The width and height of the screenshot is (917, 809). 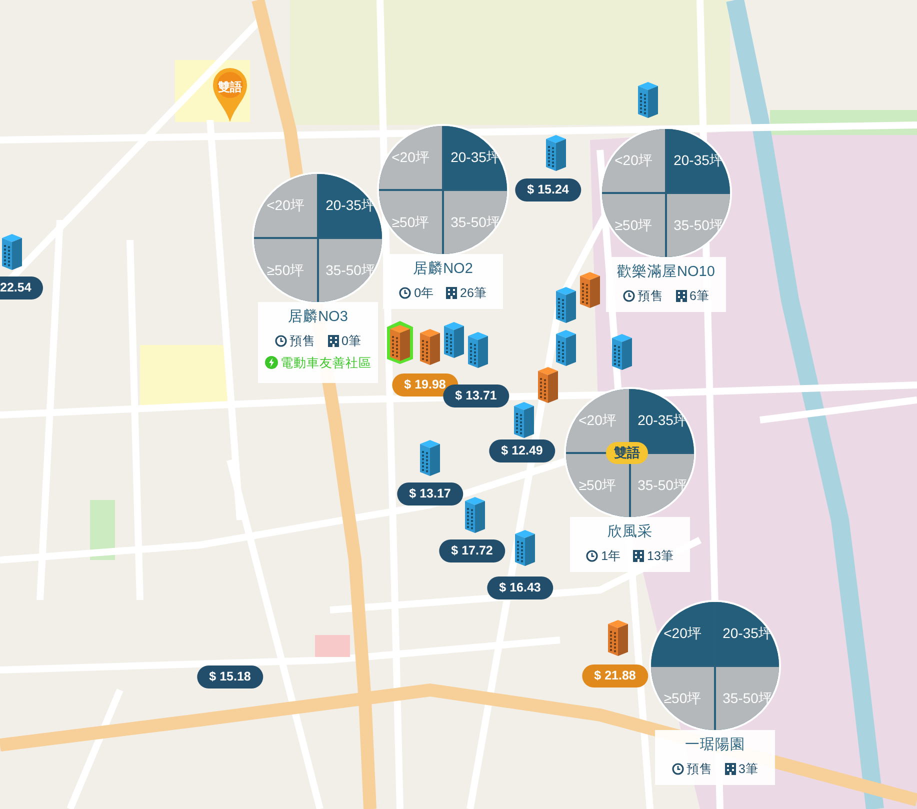 I want to click on community-name: 居麟NO2, so click(x=443, y=269).